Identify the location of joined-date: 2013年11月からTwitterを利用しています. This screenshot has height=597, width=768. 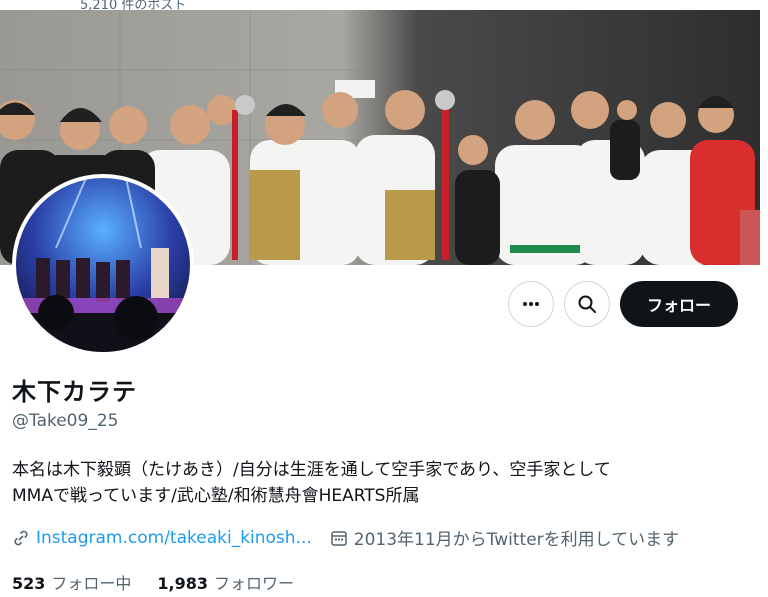
(516, 540).